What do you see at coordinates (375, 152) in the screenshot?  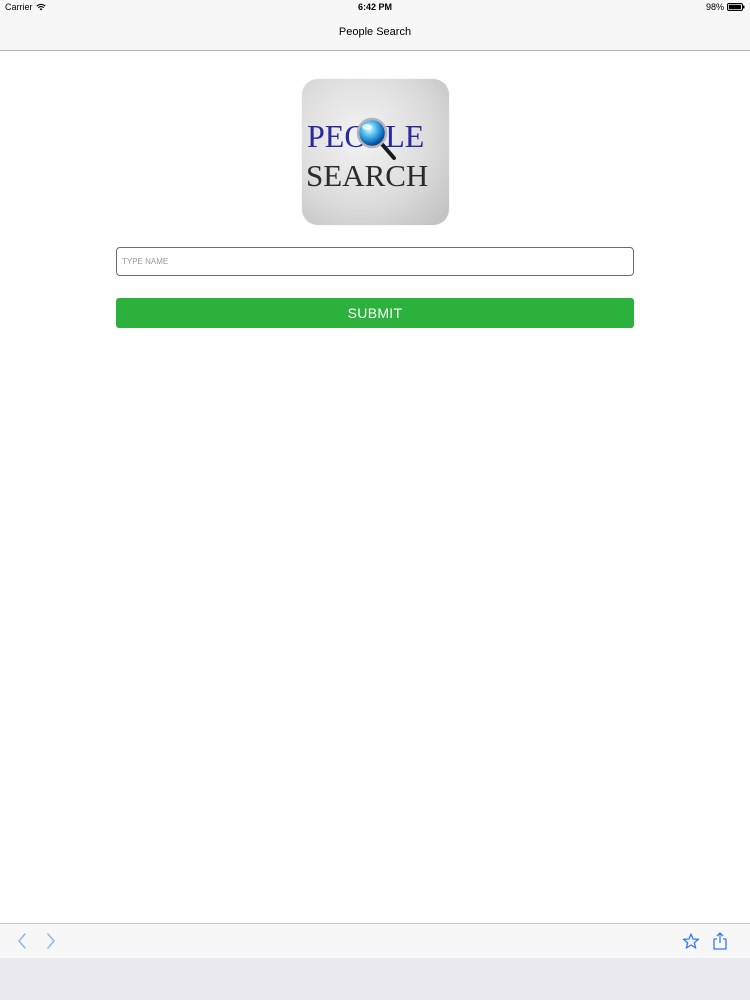 I see `app-logo: PEOPLE SEARCH` at bounding box center [375, 152].